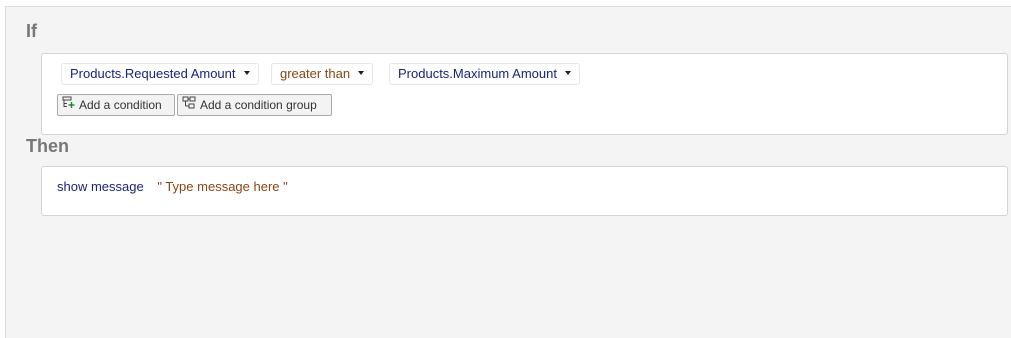 The width and height of the screenshot is (1011, 338). What do you see at coordinates (47, 146) in the screenshot?
I see `then-section-label: Then` at bounding box center [47, 146].